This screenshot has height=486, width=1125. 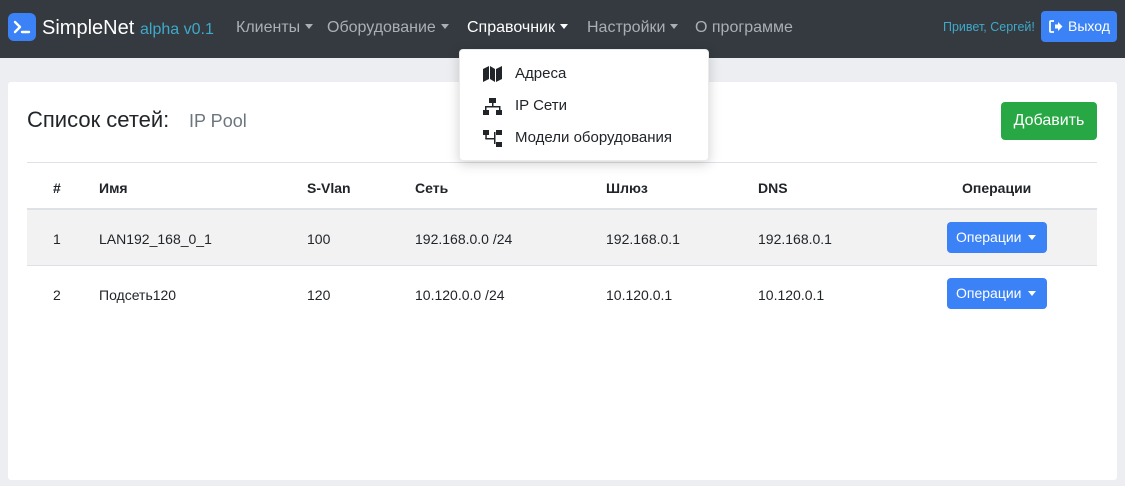 What do you see at coordinates (1049, 121) in the screenshot?
I see `add-button: Добавить` at bounding box center [1049, 121].